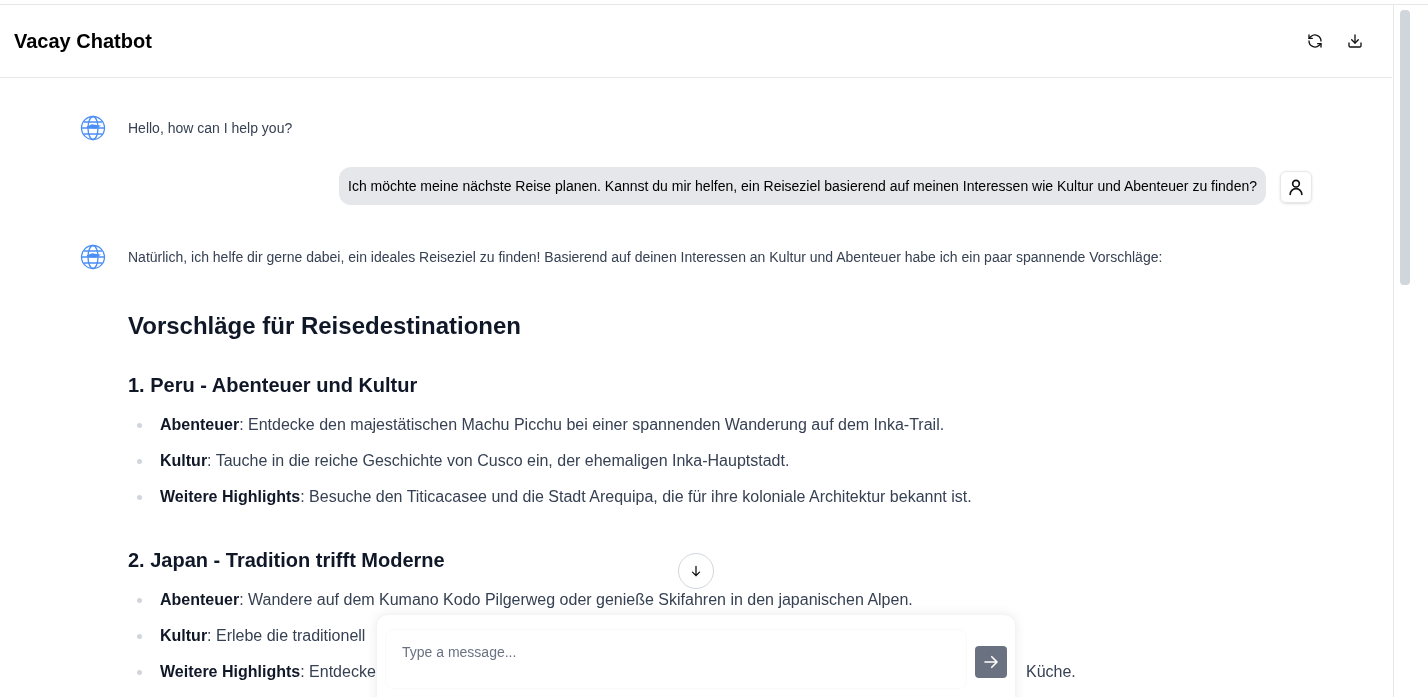 The width and height of the screenshot is (1428, 697). What do you see at coordinates (1405, 147) in the screenshot?
I see `scrollbar-thumb` at bounding box center [1405, 147].